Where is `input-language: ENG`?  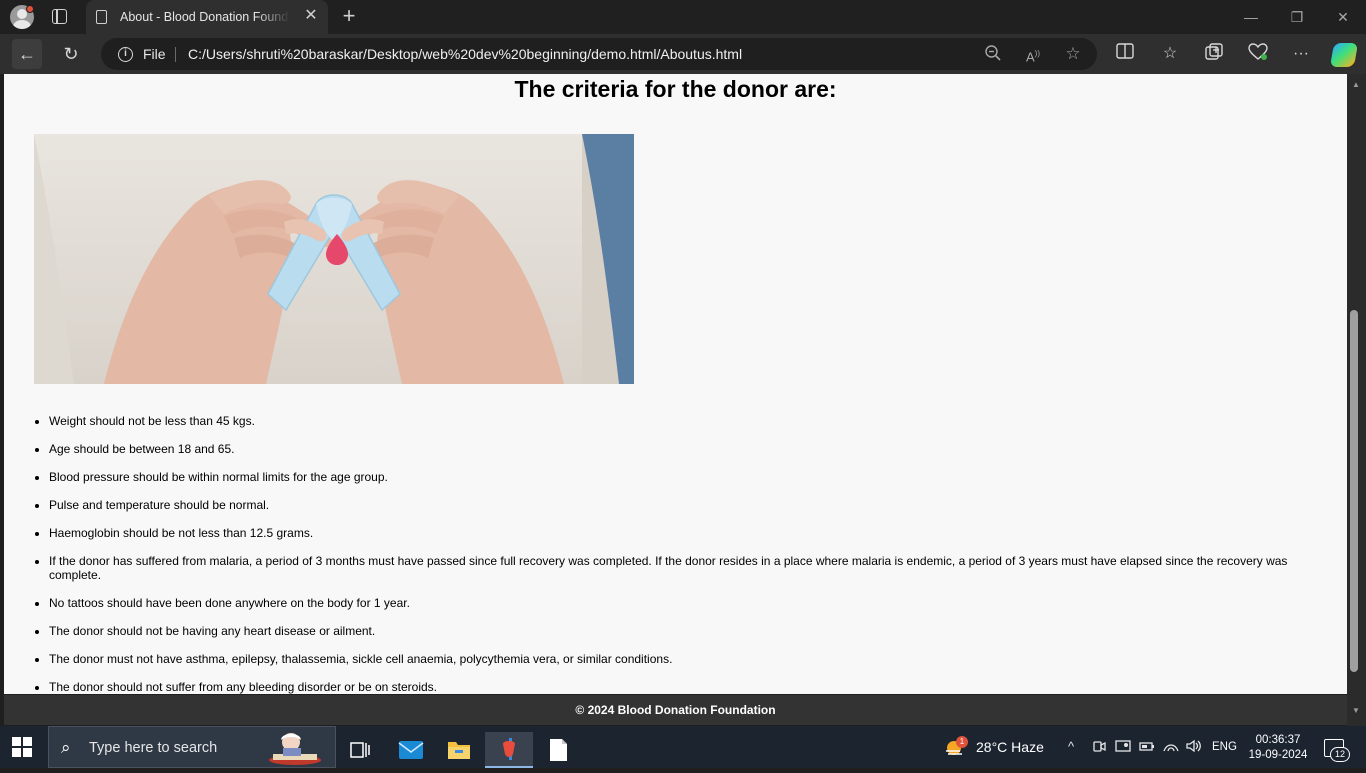 input-language: ENG is located at coordinates (1224, 747).